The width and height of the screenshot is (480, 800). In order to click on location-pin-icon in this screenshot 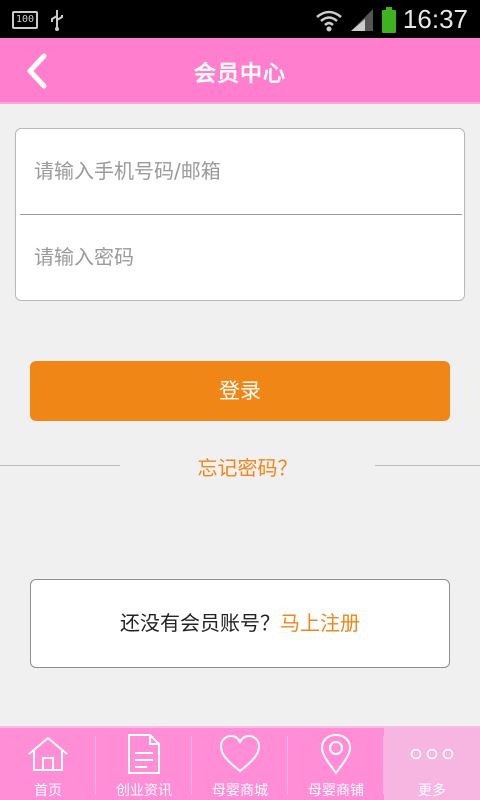, I will do `click(336, 754)`.